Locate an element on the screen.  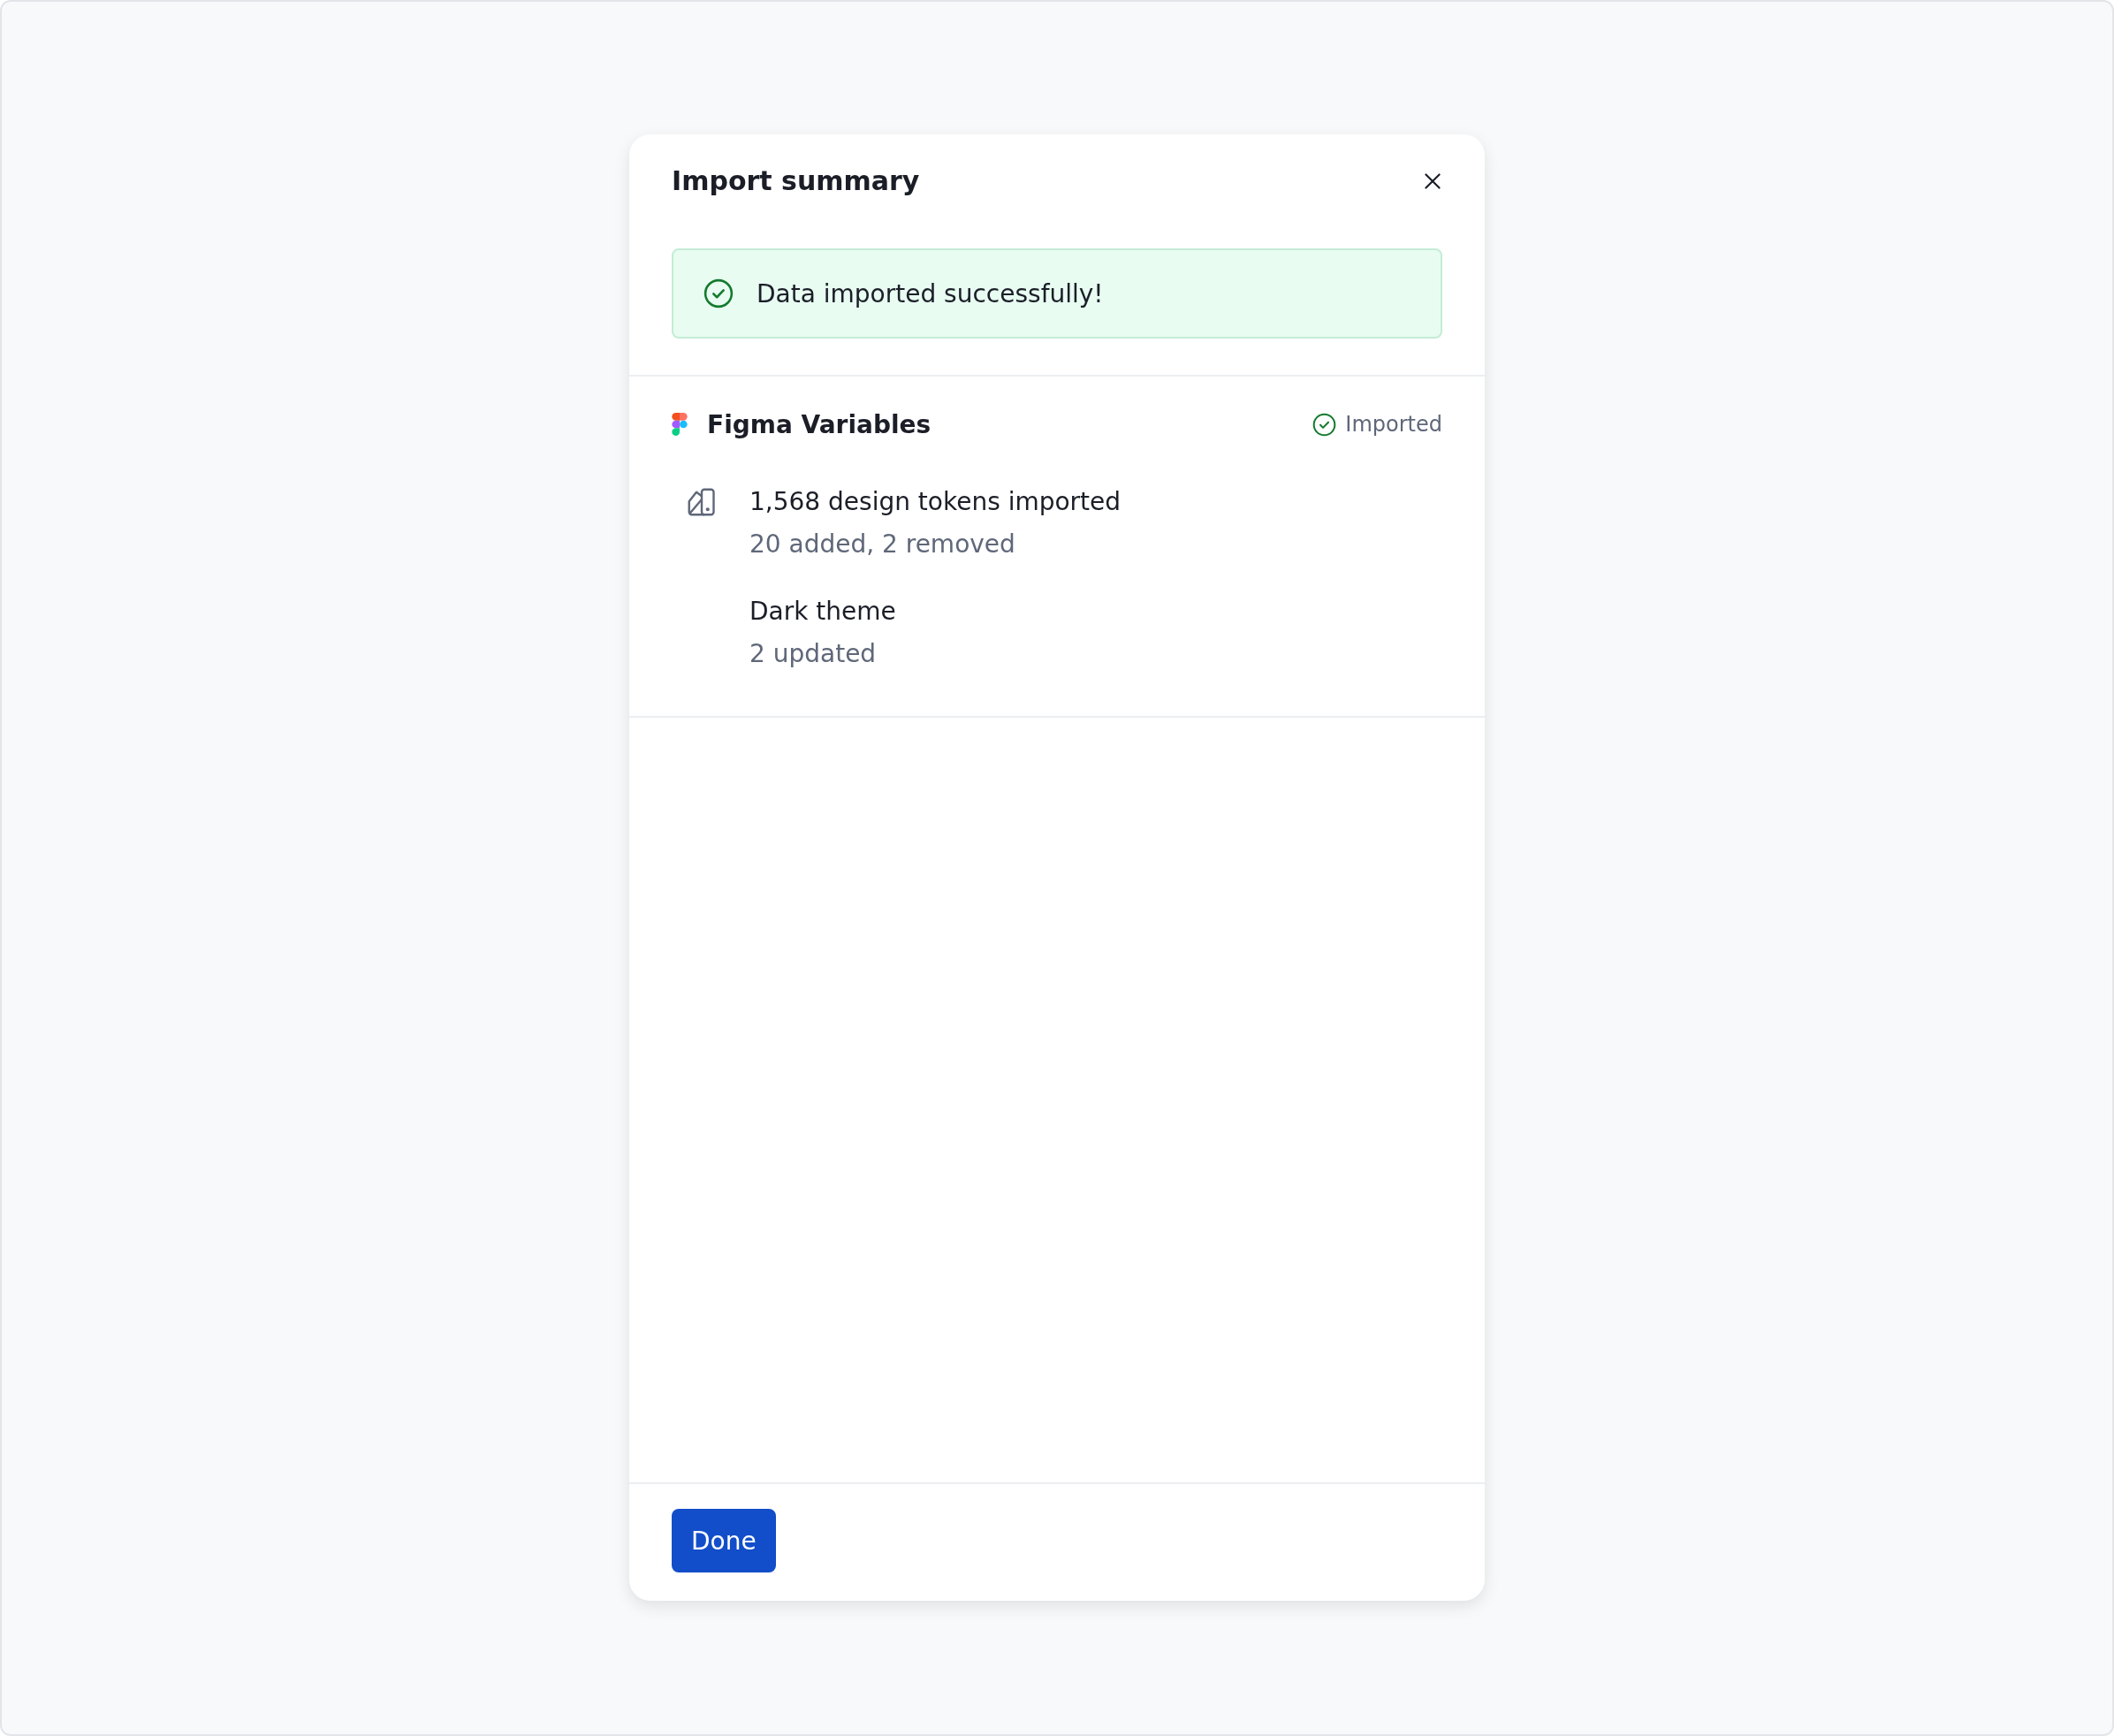
dialog-title: Import summary is located at coordinates (796, 181).